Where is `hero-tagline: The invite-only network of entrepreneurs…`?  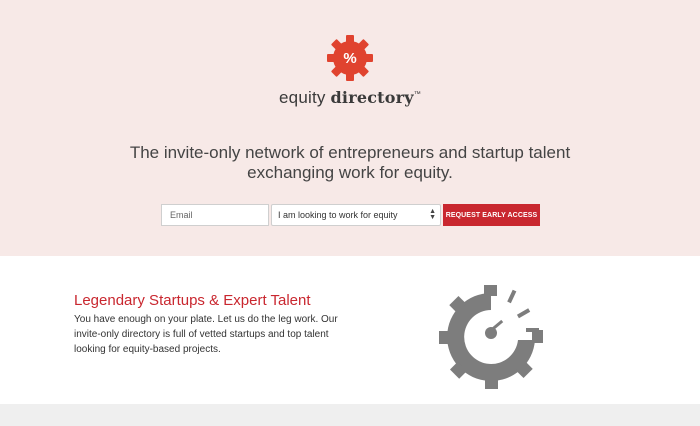 hero-tagline: The invite-only network of entrepreneurs… is located at coordinates (350, 163).